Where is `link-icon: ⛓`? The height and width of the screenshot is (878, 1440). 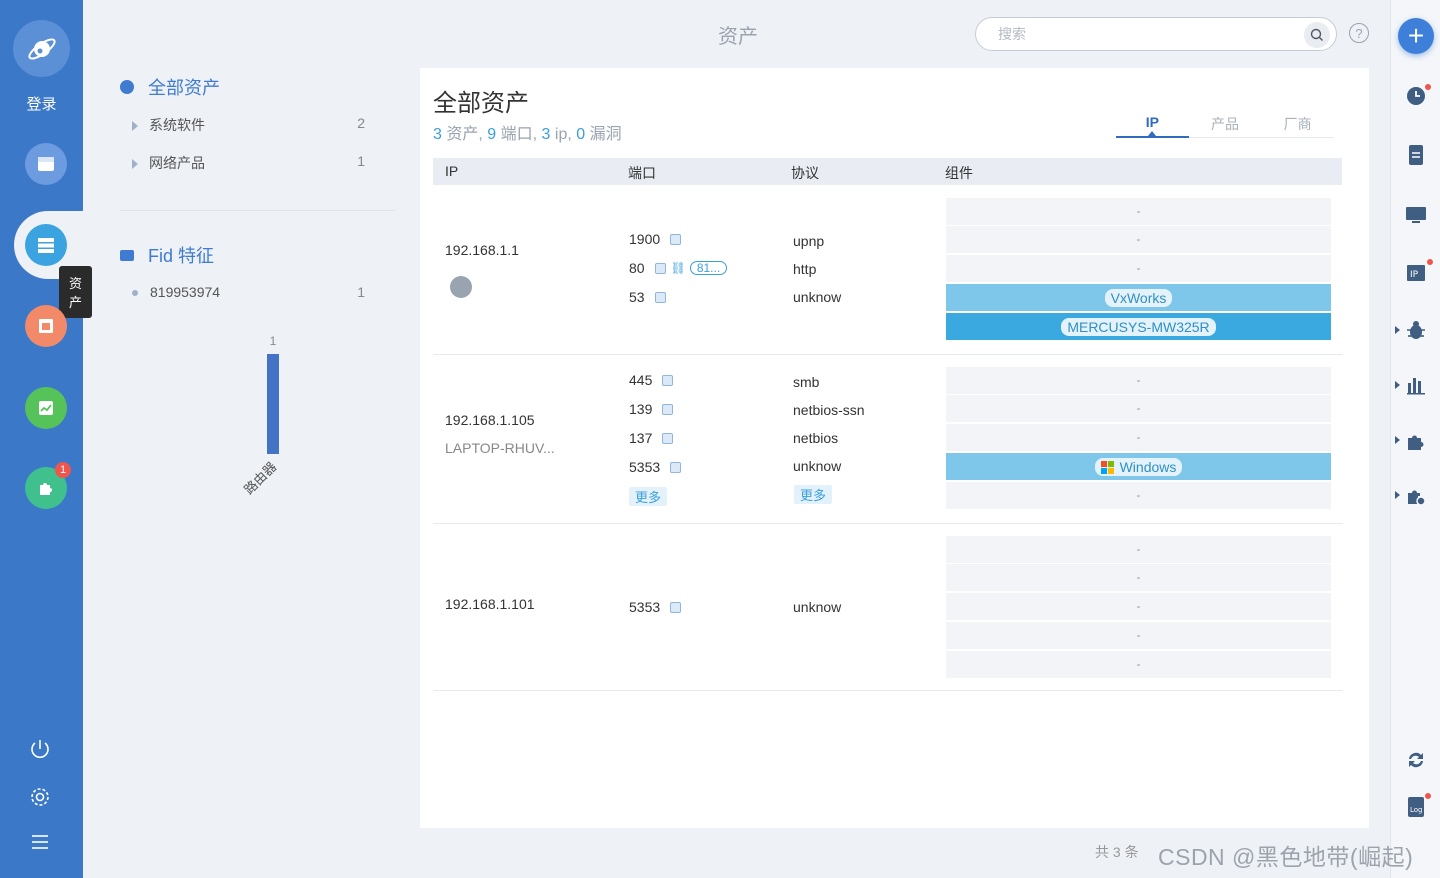 link-icon: ⛓ is located at coordinates (678, 268).